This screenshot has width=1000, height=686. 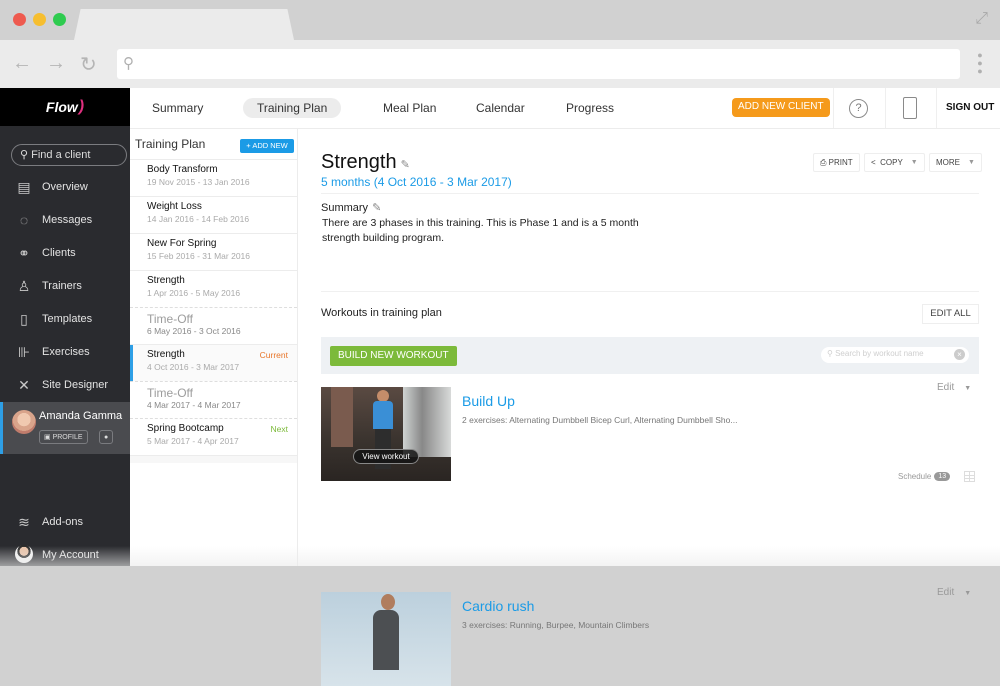 I want to click on workout-search-input: ⚲ Search by workout name ×, so click(x=895, y=355).